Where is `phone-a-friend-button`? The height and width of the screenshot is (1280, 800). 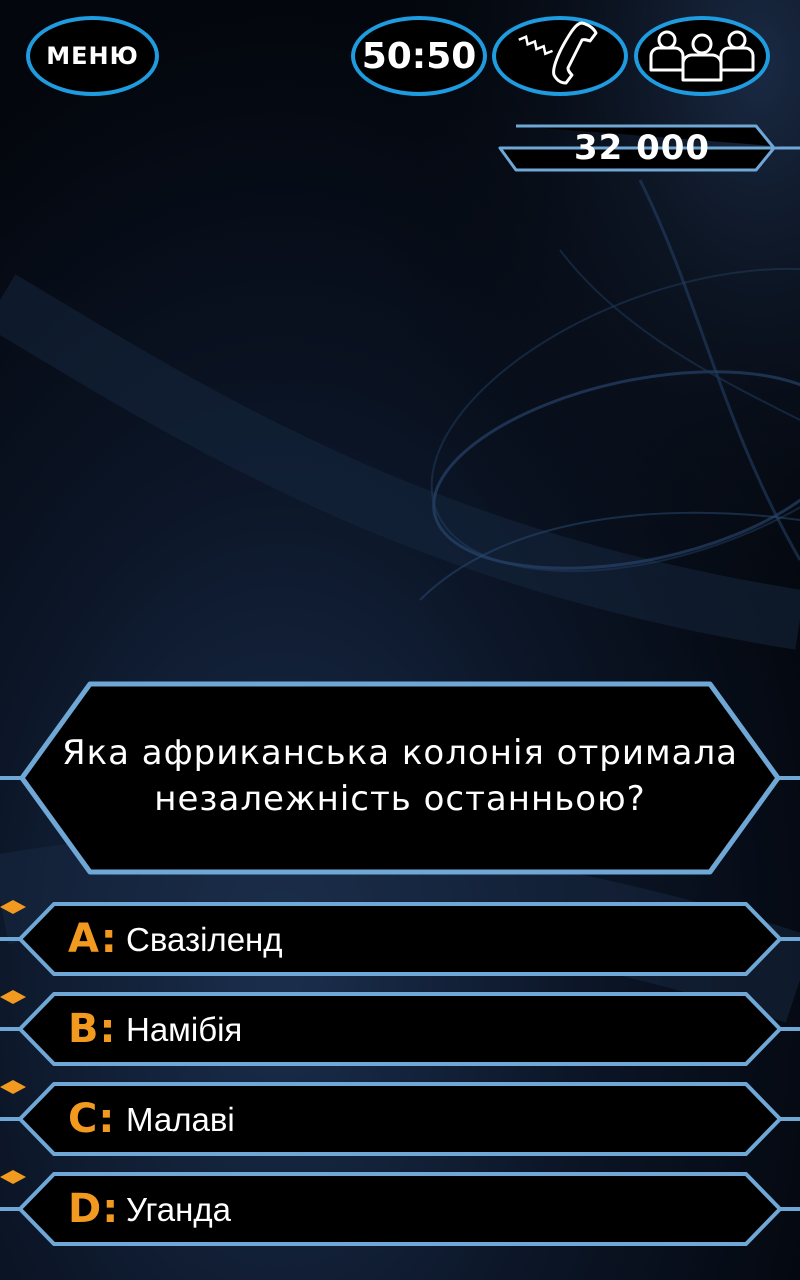
phone-a-friend-button is located at coordinates (560, 56).